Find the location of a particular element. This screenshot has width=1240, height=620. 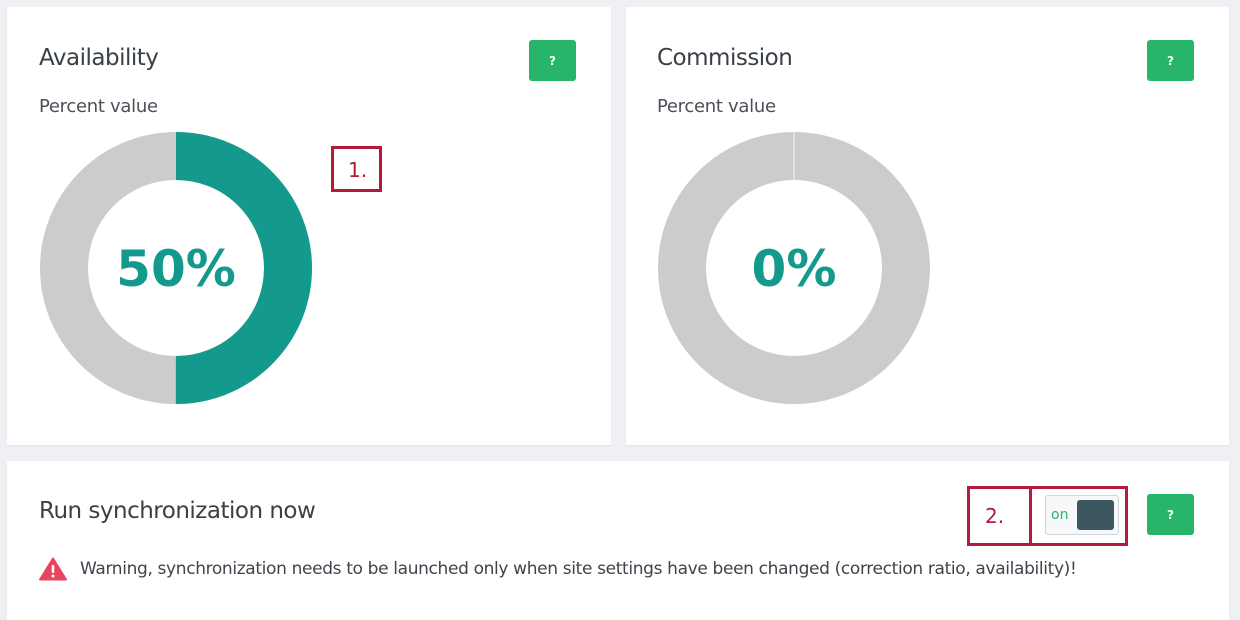

sync-toggle-knob is located at coordinates (1095, 515).